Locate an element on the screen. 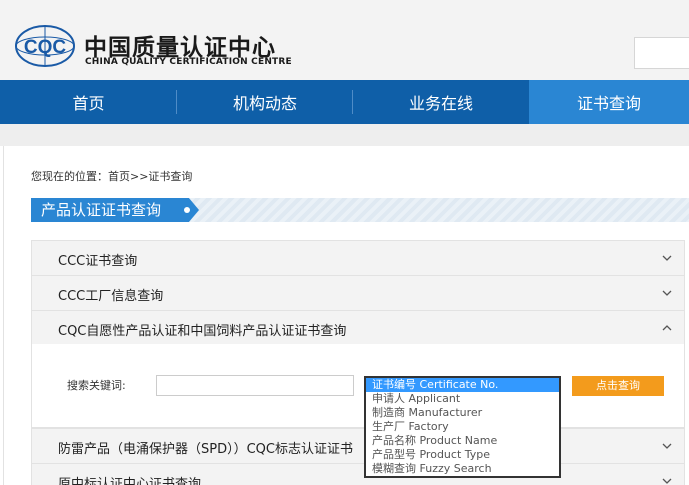  option-fuzzy-search: 模糊查询 Fuzzy Search is located at coordinates (462, 469).